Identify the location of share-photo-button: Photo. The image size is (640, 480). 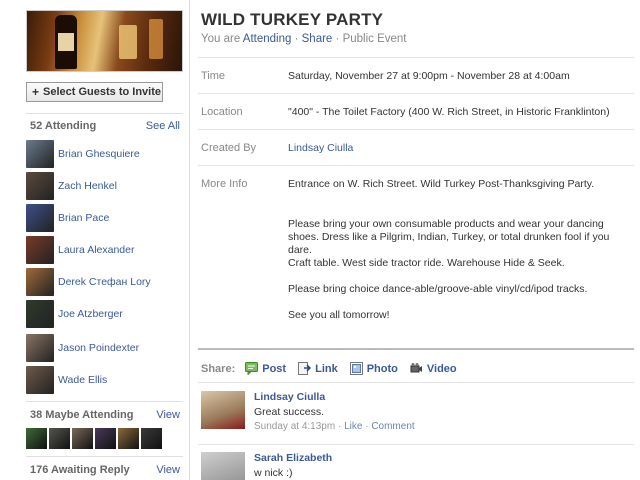
(373, 368).